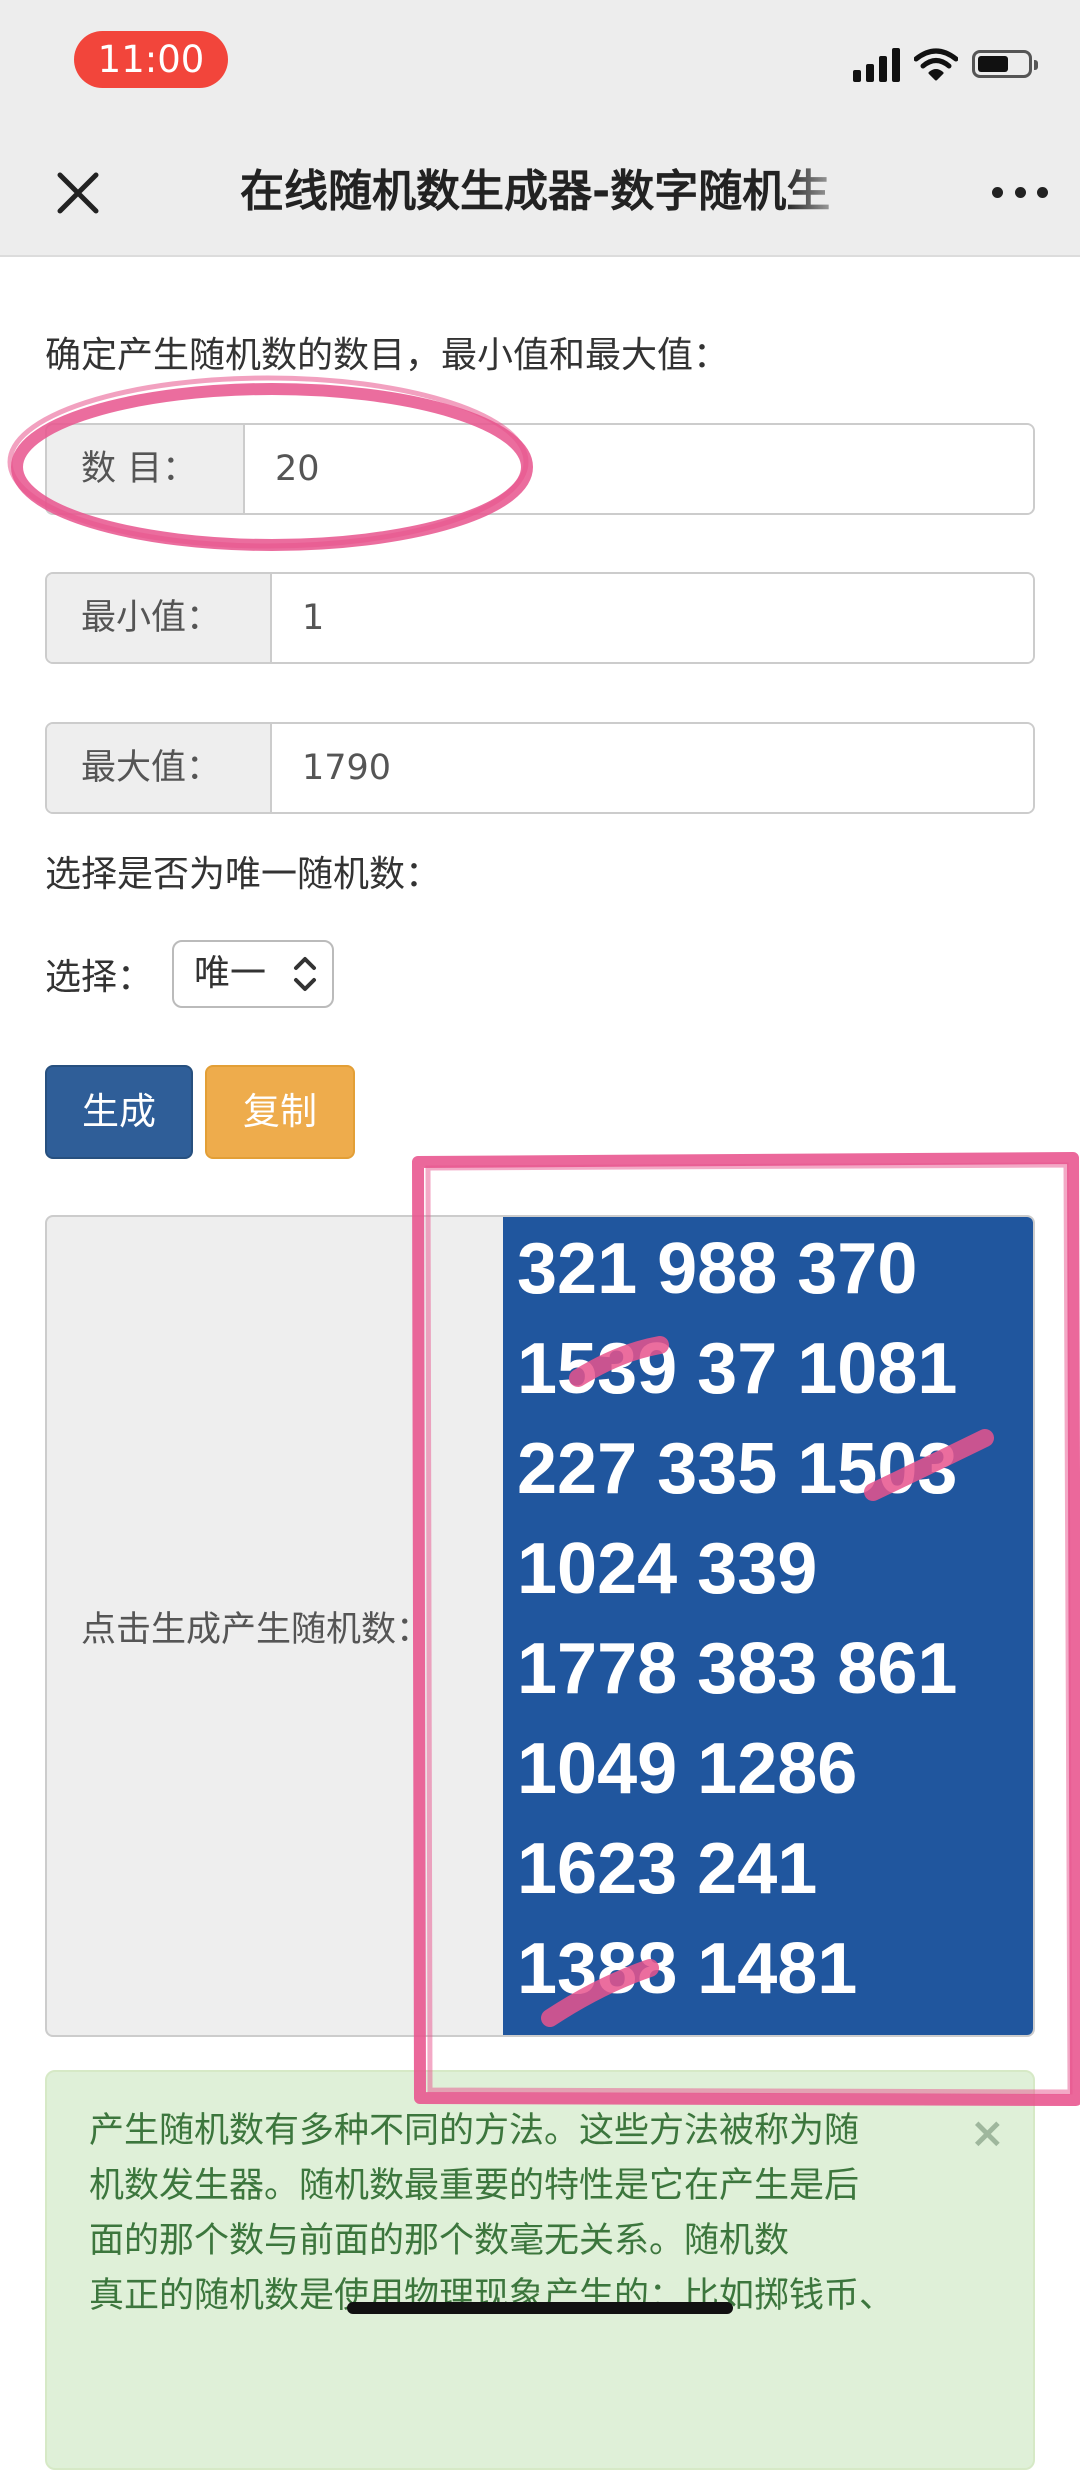  I want to click on count-input-group: 数 目：, so click(540, 469).